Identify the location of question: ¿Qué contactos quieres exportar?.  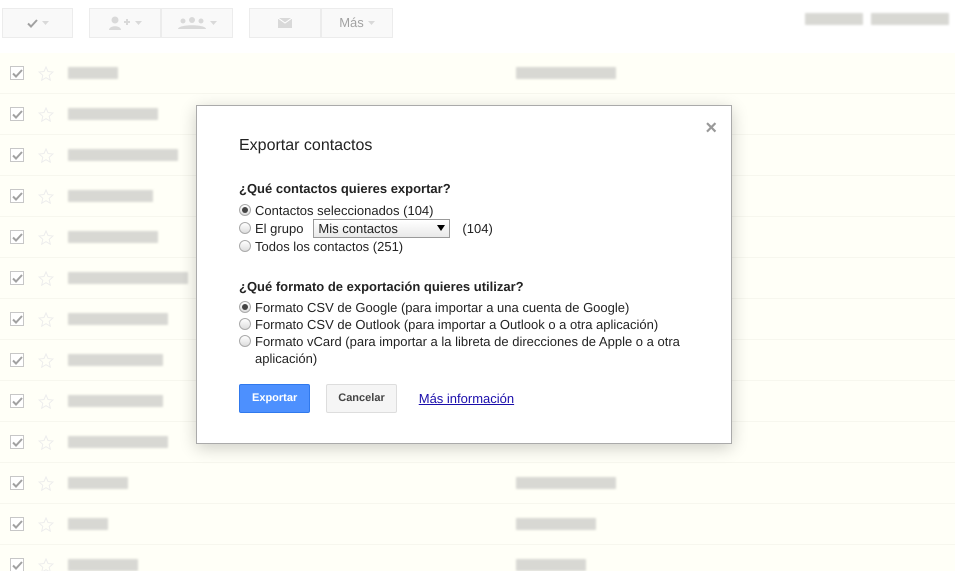
(345, 189).